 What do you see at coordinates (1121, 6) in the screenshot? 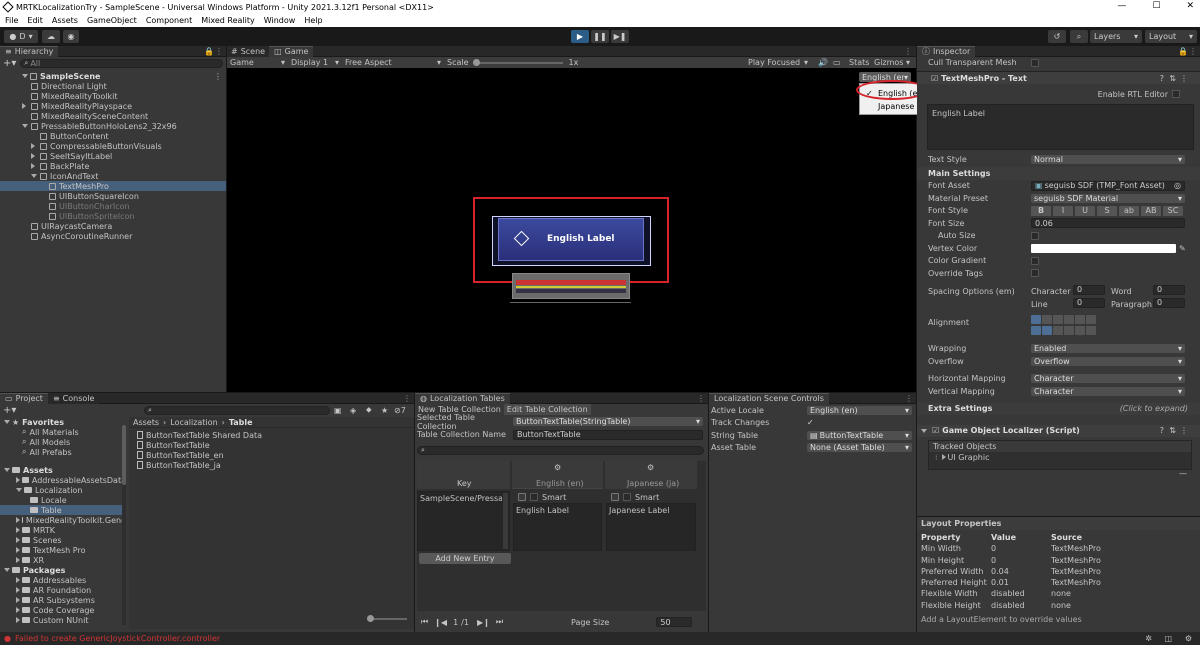
I see `minimize-button: —` at bounding box center [1121, 6].